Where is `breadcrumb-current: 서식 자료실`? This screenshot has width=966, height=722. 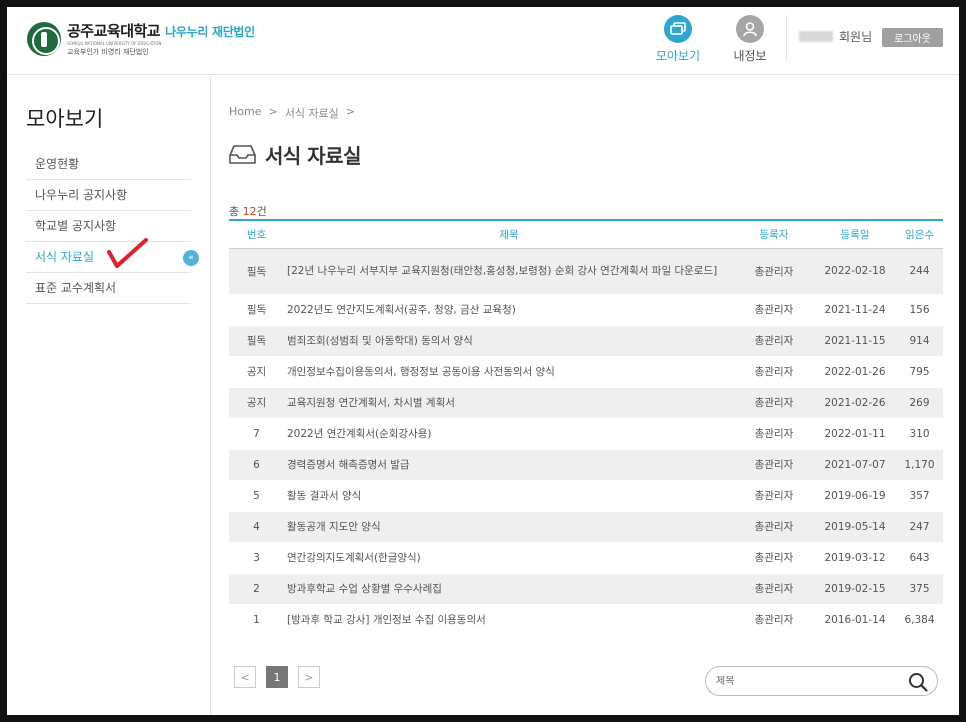 breadcrumb-current: 서식 자료실 is located at coordinates (312, 113).